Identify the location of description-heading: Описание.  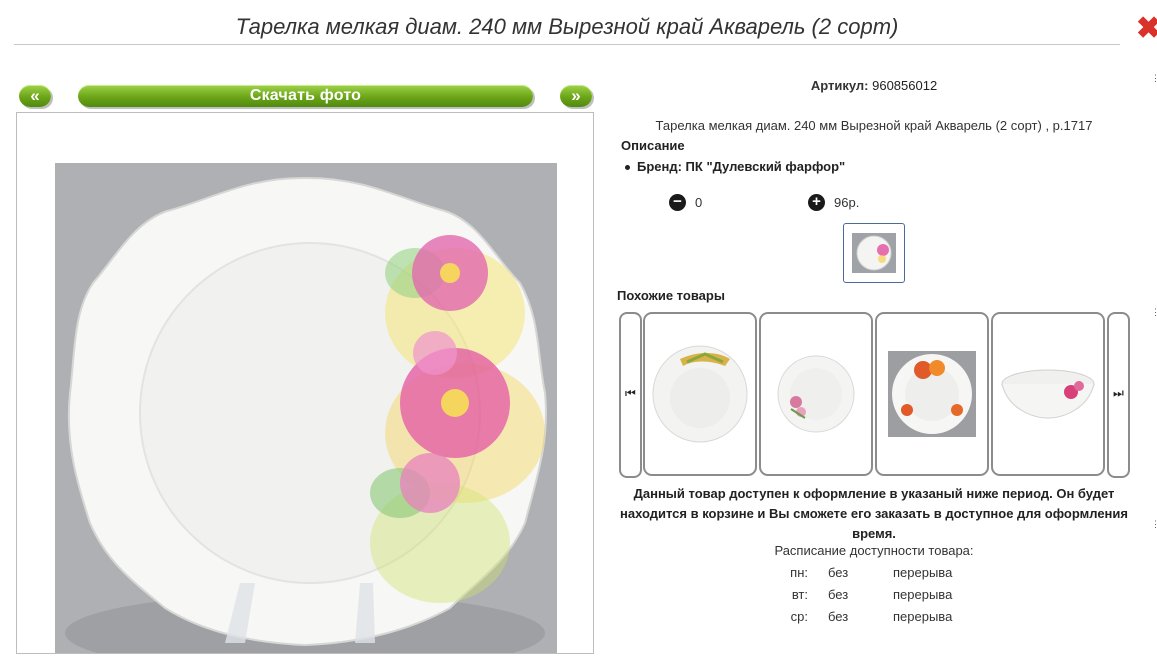
(653, 145).